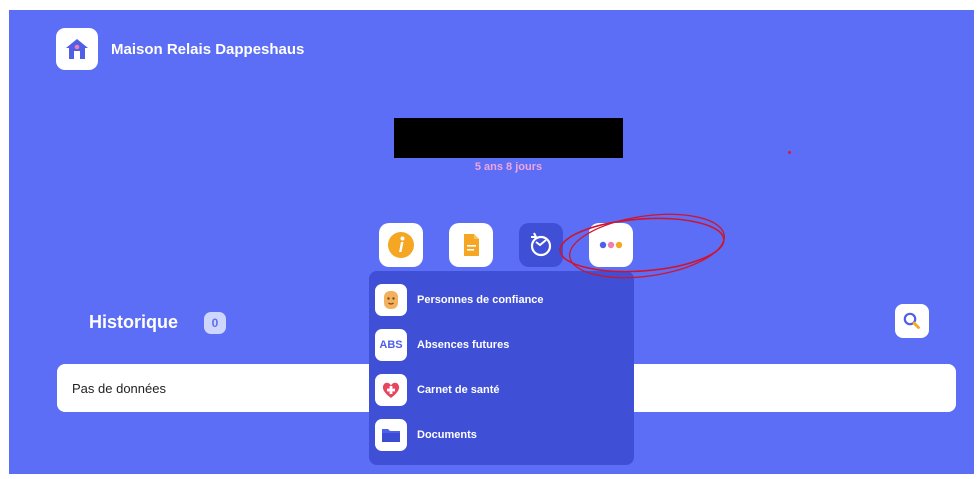 This screenshot has width=978, height=479. I want to click on menu-item-label: Personnes de confiance, so click(480, 300).